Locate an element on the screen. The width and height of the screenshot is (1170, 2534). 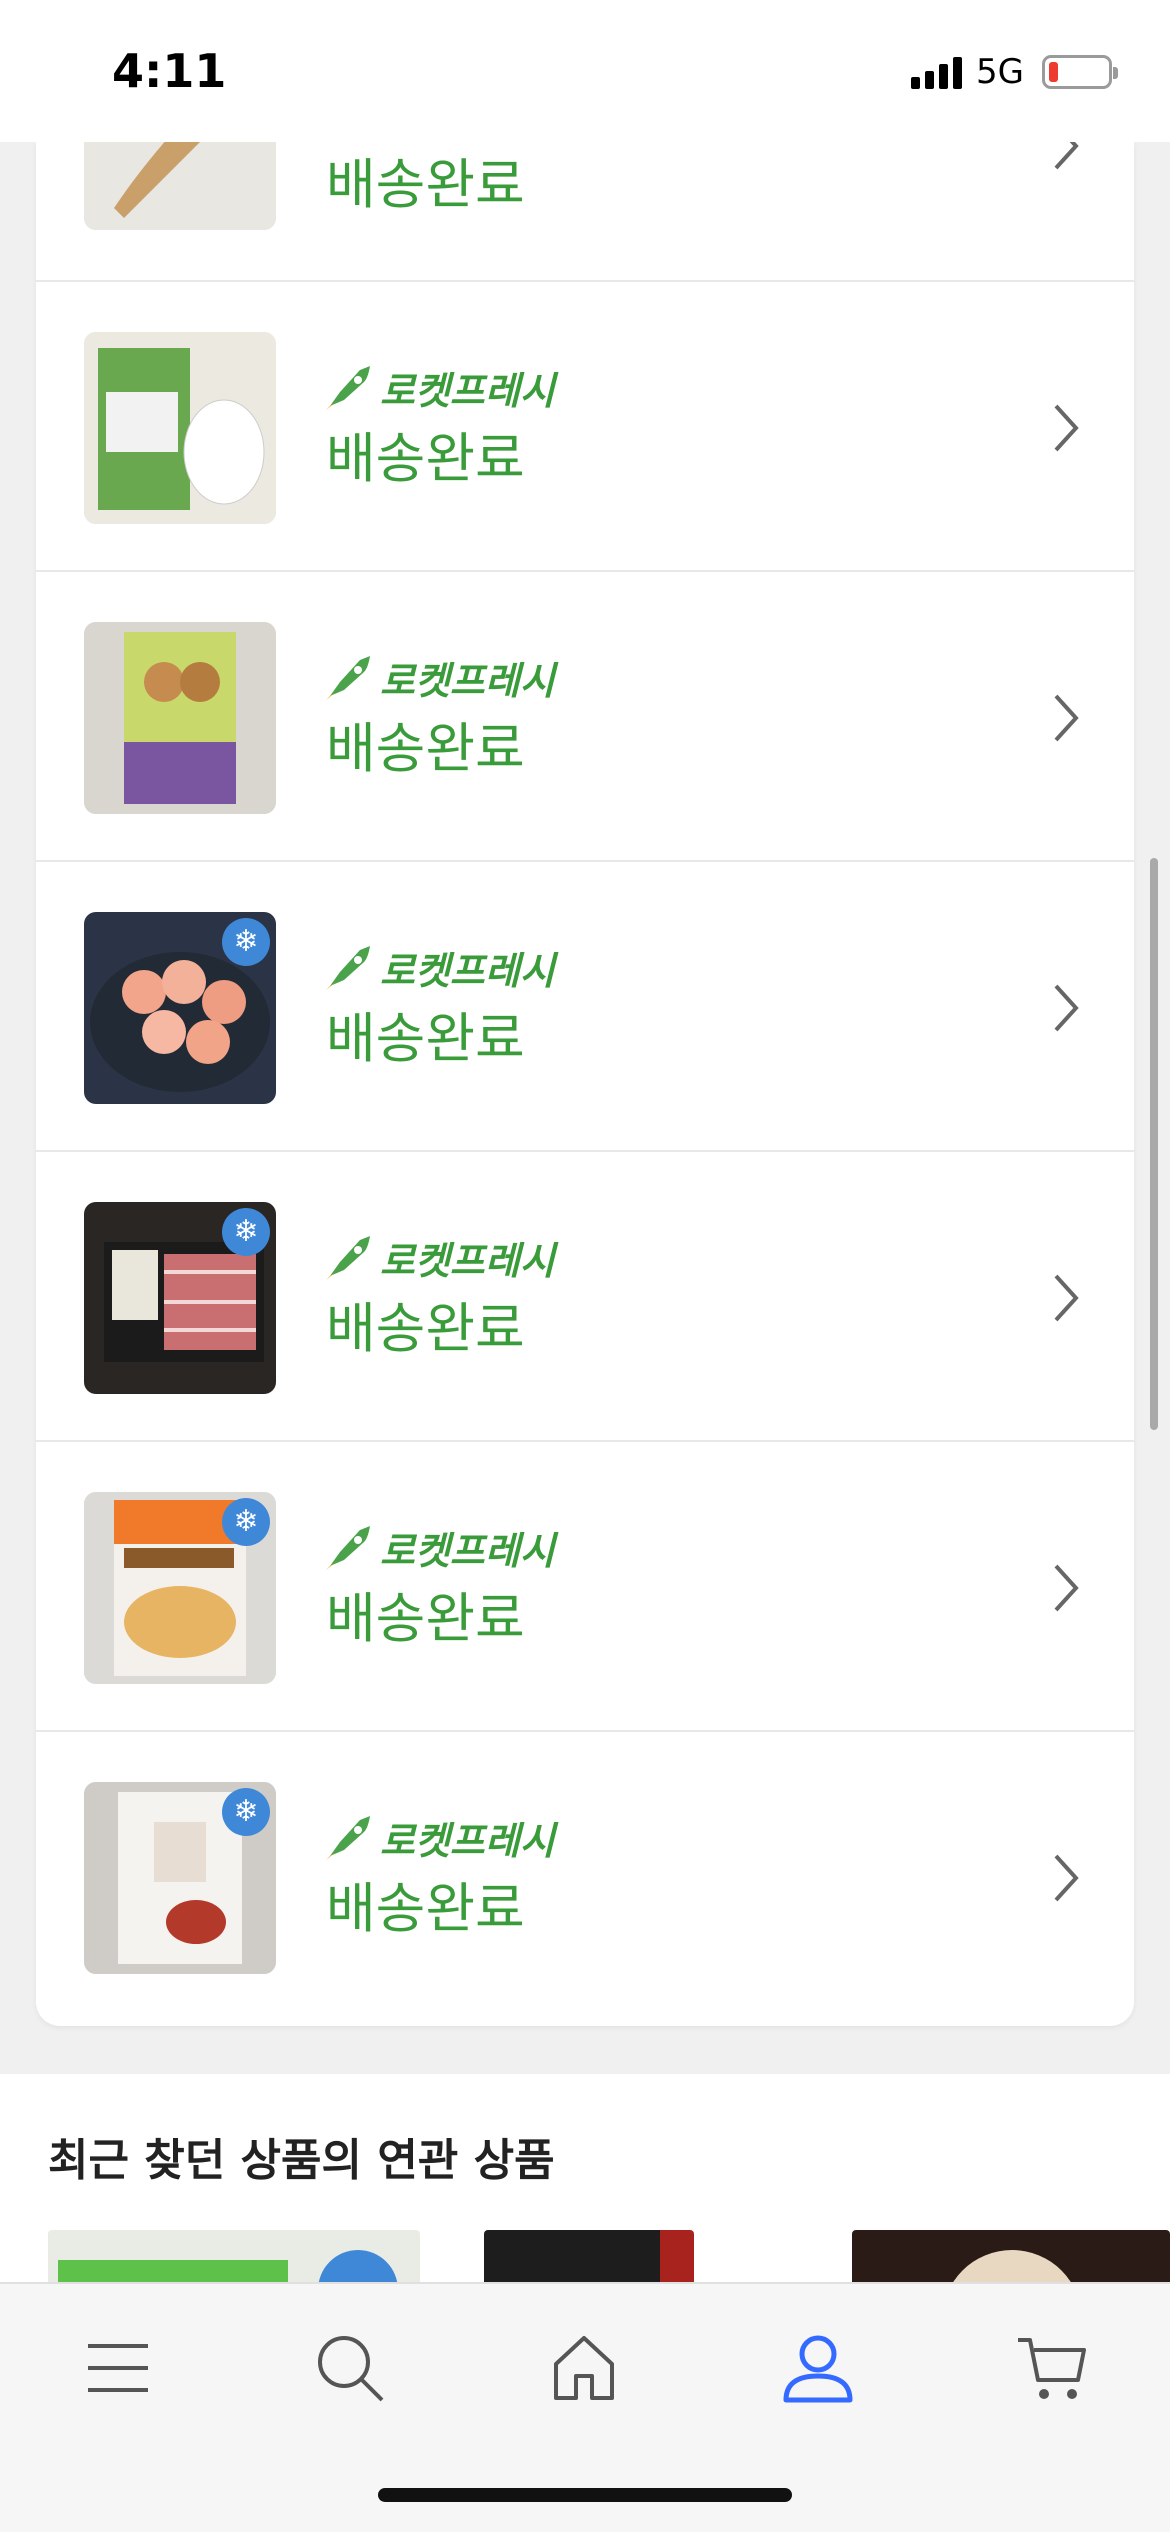
signal-icon is located at coordinates (937, 72).